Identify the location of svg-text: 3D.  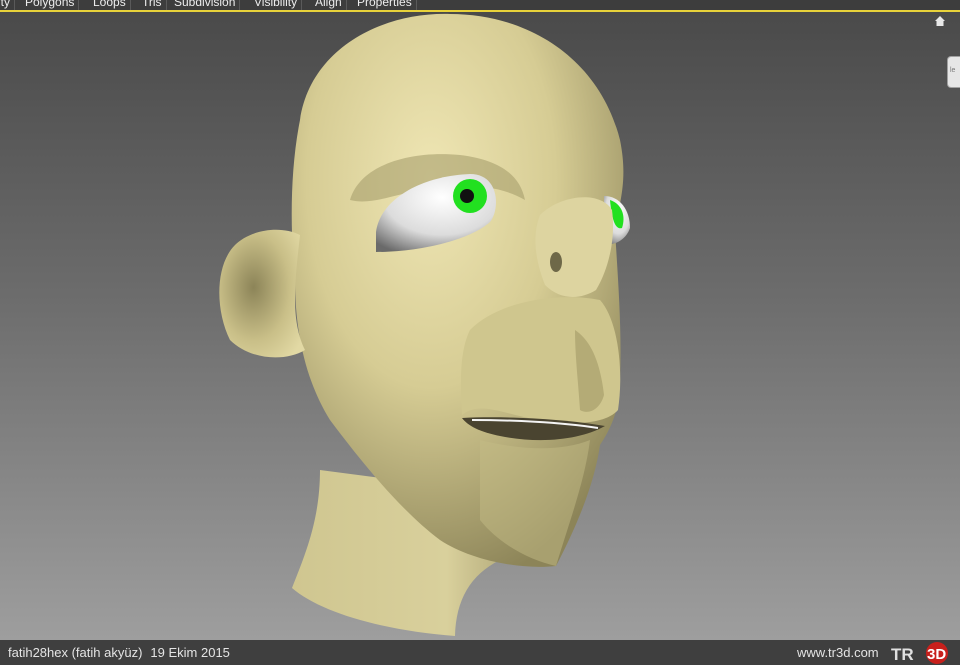
(936, 654).